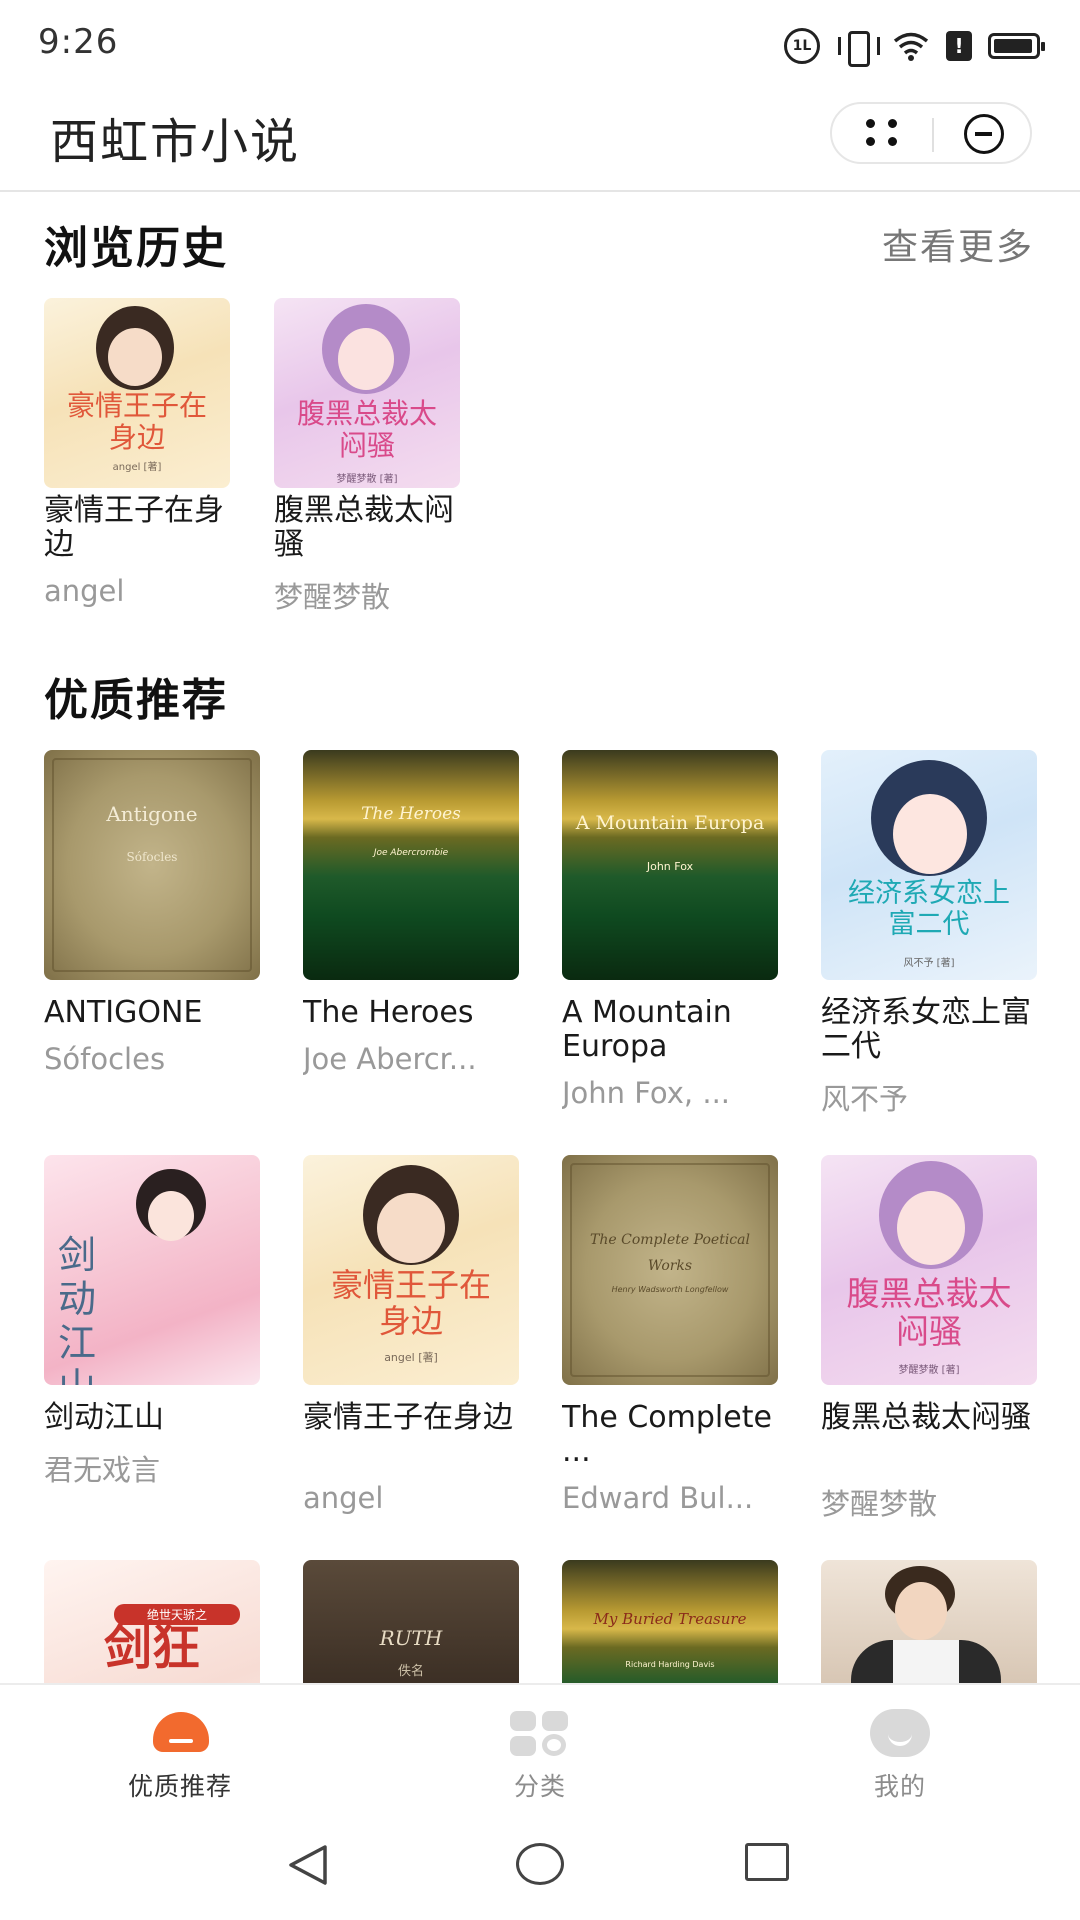  I want to click on home-tab-icon, so click(181, 1732).